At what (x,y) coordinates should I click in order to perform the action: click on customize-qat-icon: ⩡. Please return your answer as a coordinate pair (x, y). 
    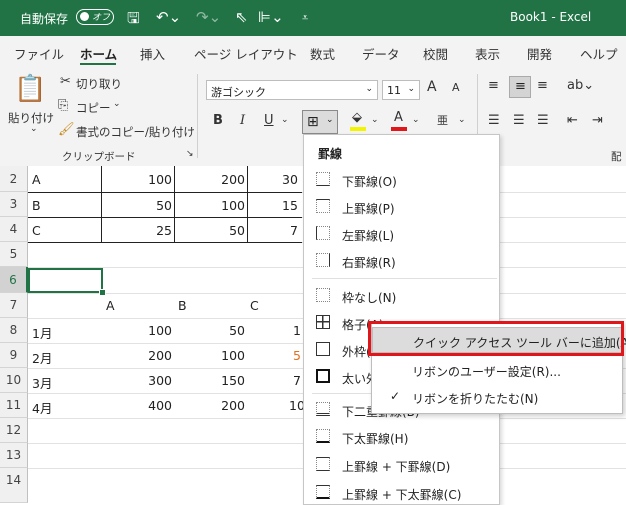
    Looking at the image, I should click on (305, 18).